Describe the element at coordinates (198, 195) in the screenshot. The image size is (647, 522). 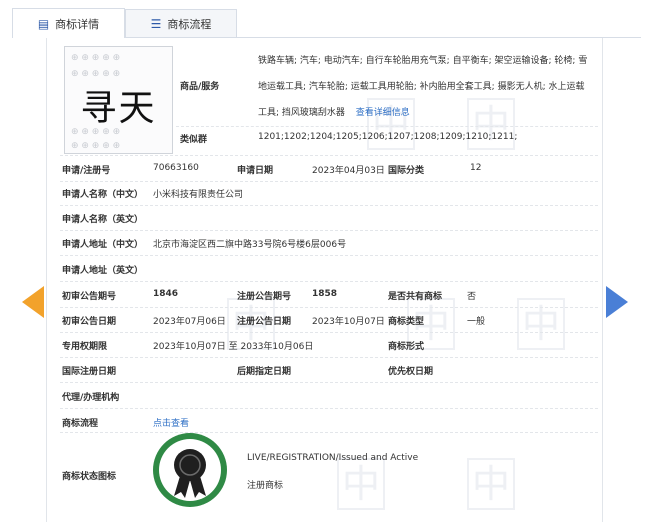
I see `applicant-cn-value: 小米科技有限责任公司` at that location.